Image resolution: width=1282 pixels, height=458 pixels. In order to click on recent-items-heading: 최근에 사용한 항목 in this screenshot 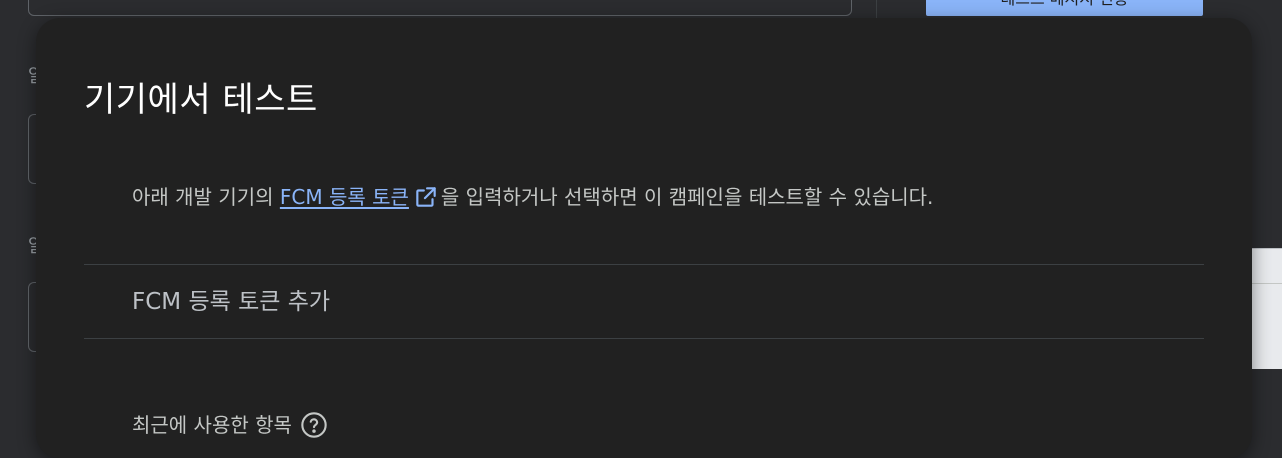, I will do `click(230, 424)`.